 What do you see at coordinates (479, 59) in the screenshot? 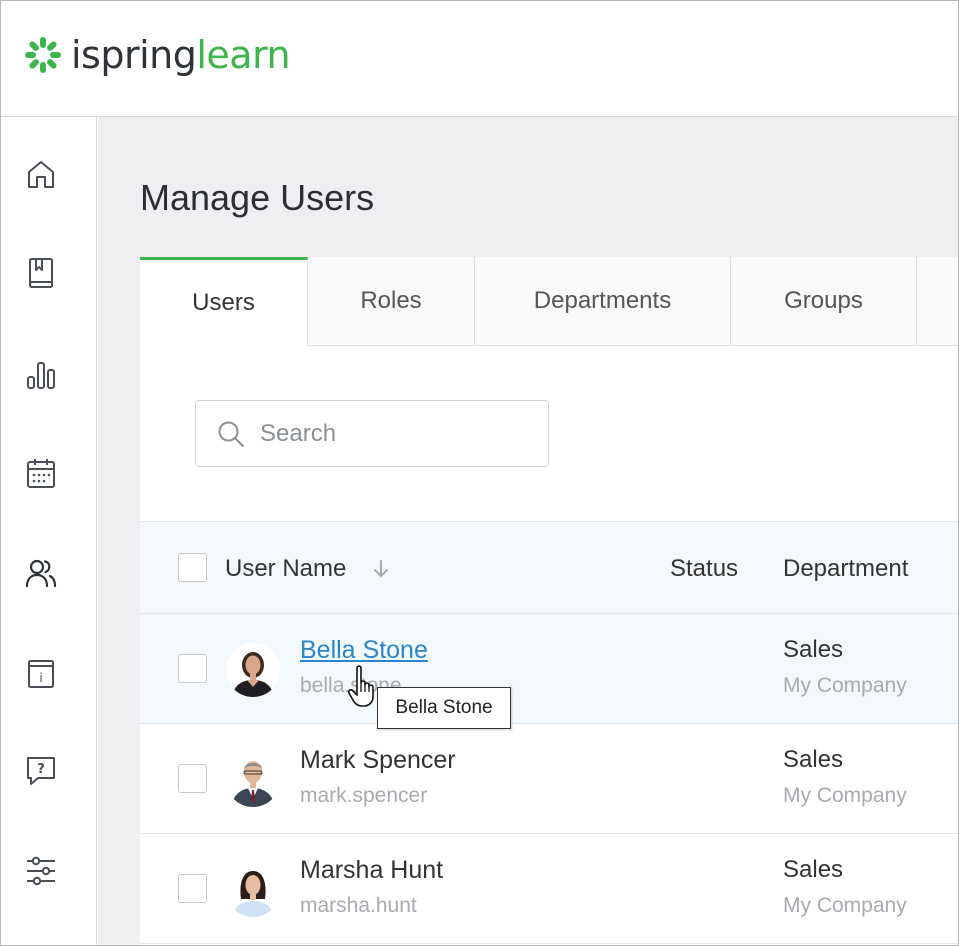
I see `top-bar: ispringlearn` at bounding box center [479, 59].